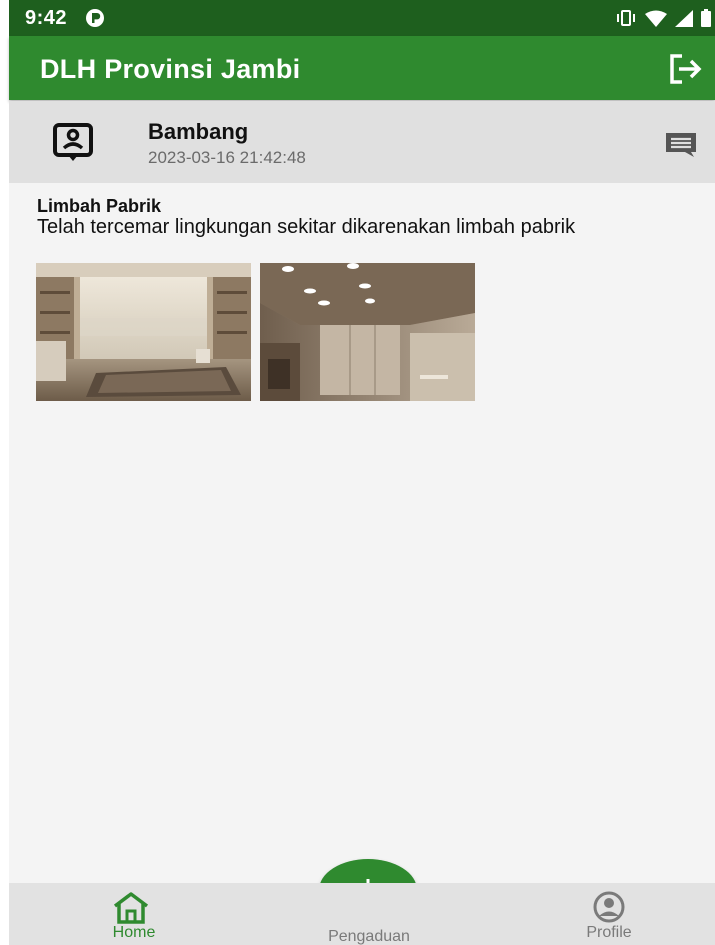 The image size is (715, 945). I want to click on profile-icon, so click(609, 907).